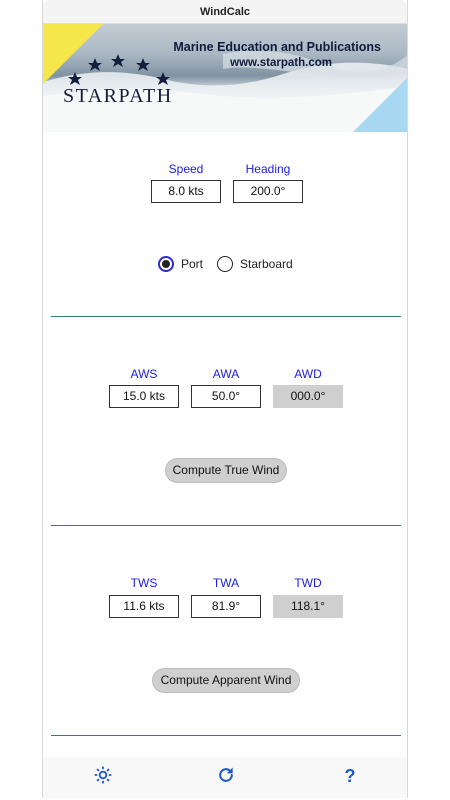 The image size is (450, 800). Describe the element at coordinates (308, 374) in the screenshot. I see `awd-label: AWD` at that location.